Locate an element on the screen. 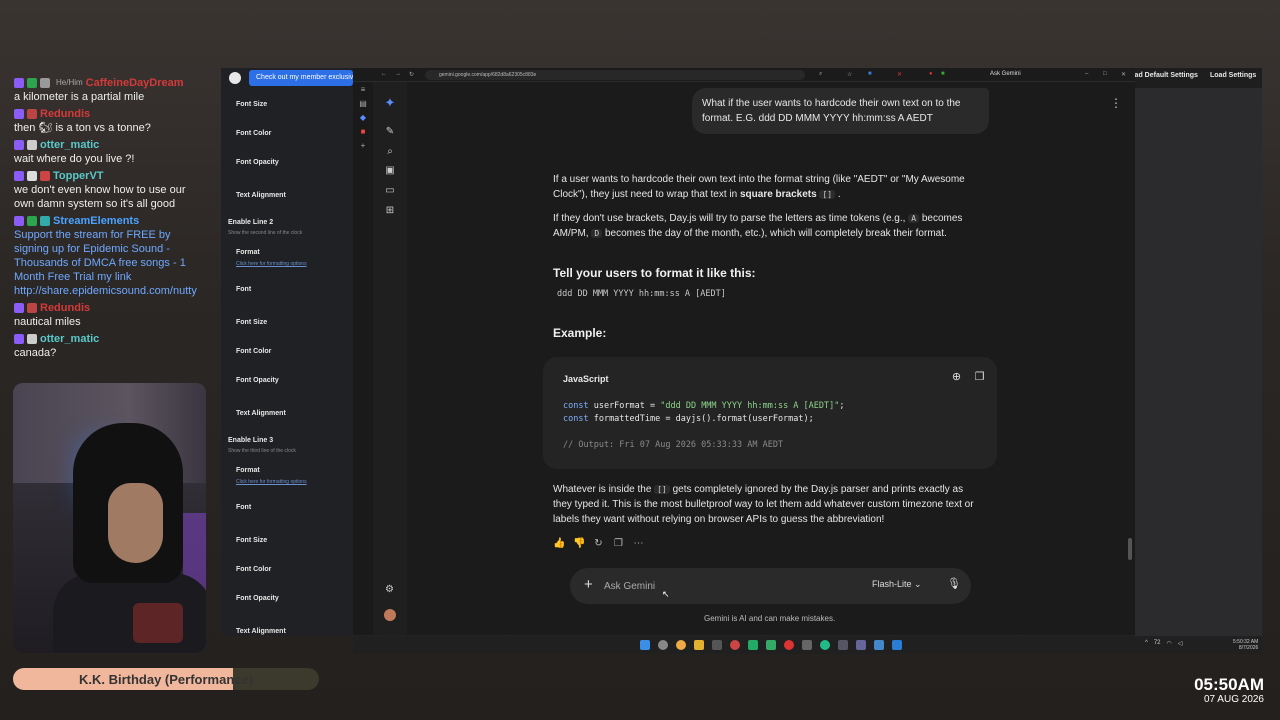 Image resolution: width=1280 pixels, height=720 pixels. close-icon: ✕ is located at coordinates (1123, 74).